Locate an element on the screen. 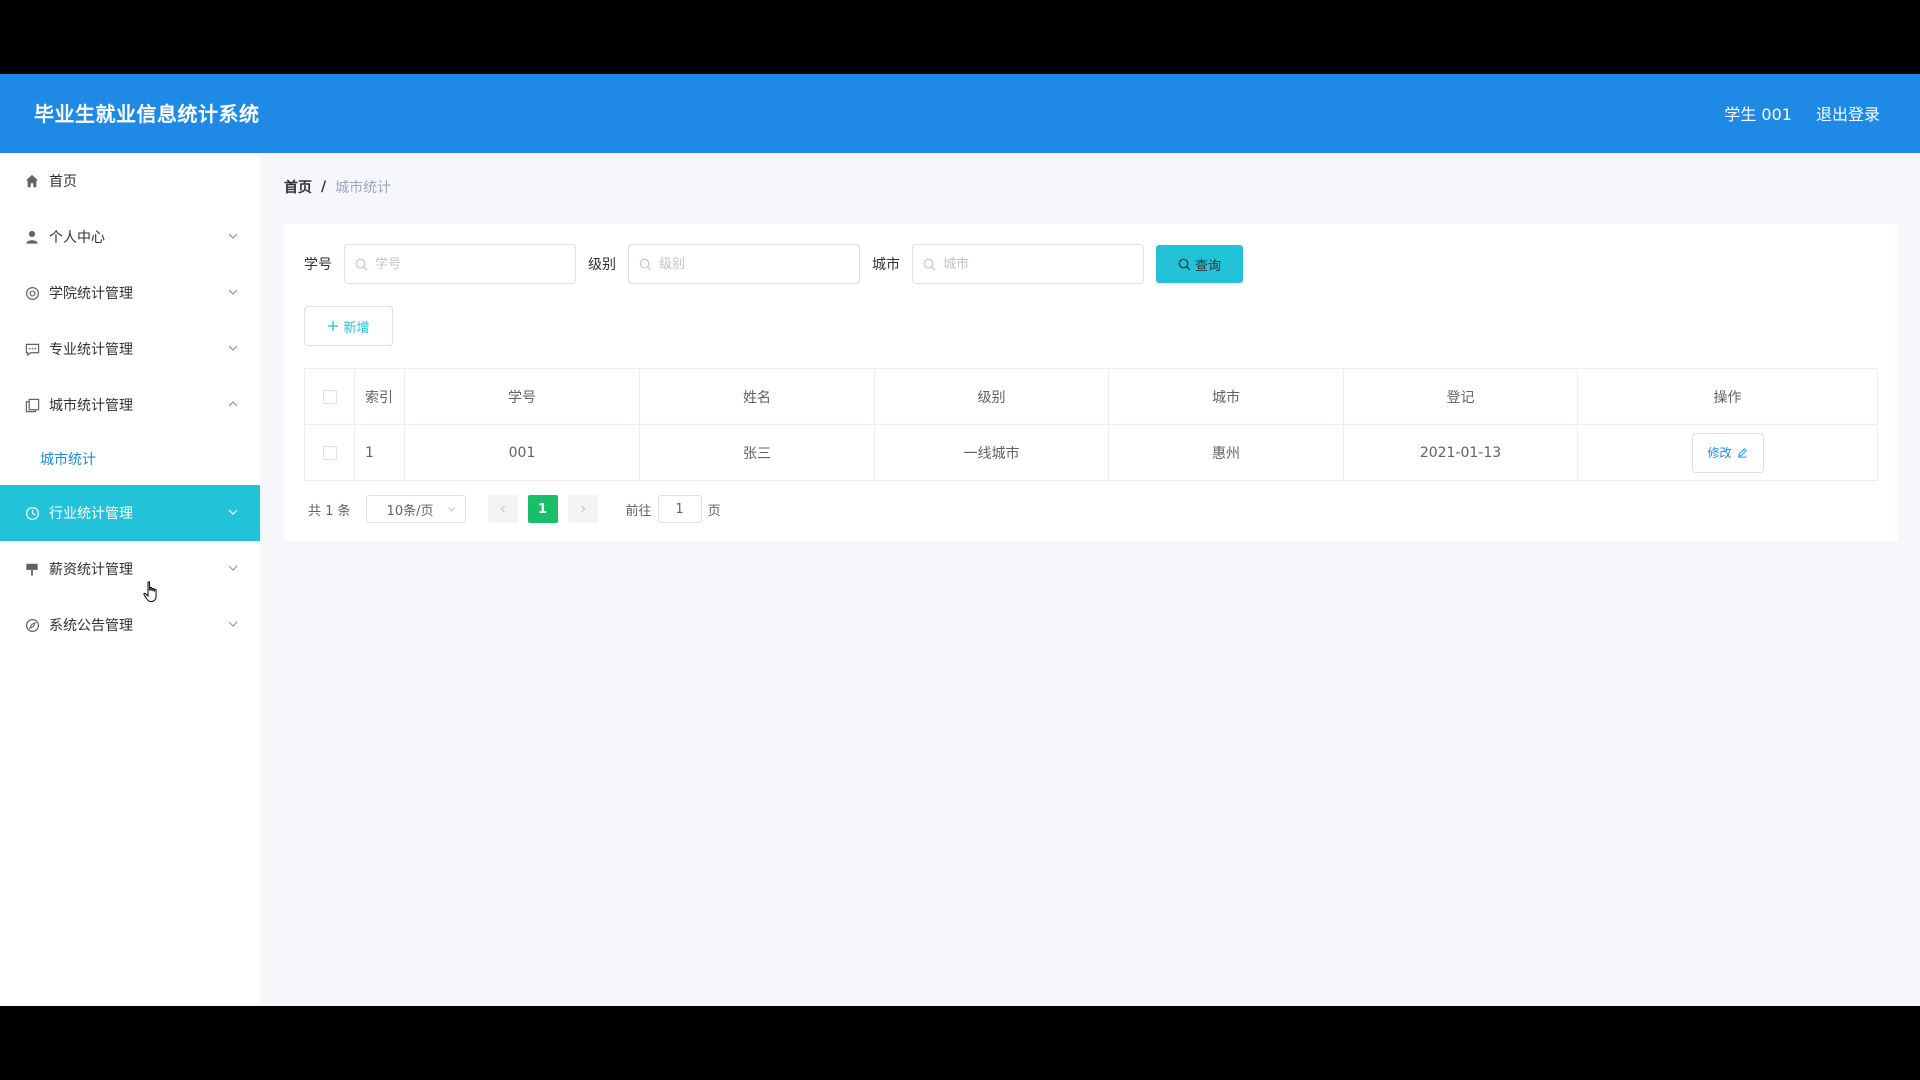 The height and width of the screenshot is (1080, 1920). compass-icon is located at coordinates (32, 625).